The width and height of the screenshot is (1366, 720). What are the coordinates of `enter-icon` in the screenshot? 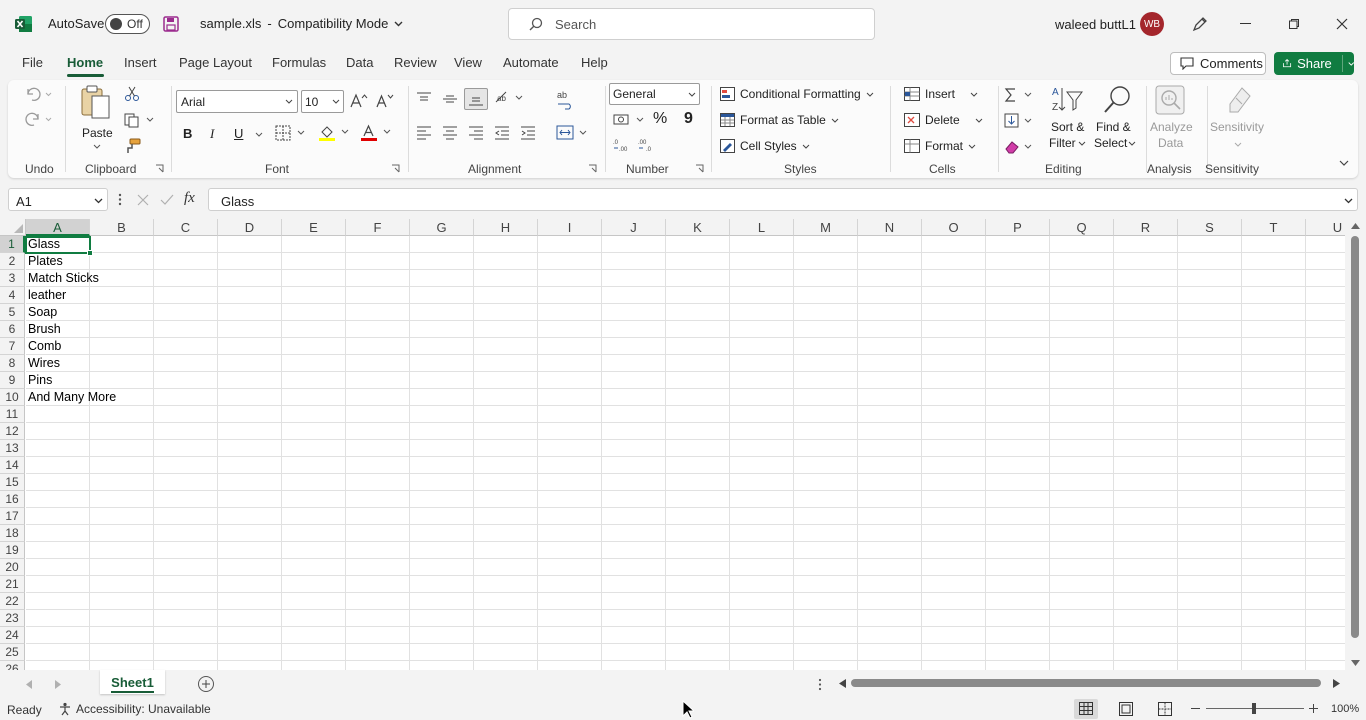 It's located at (167, 200).